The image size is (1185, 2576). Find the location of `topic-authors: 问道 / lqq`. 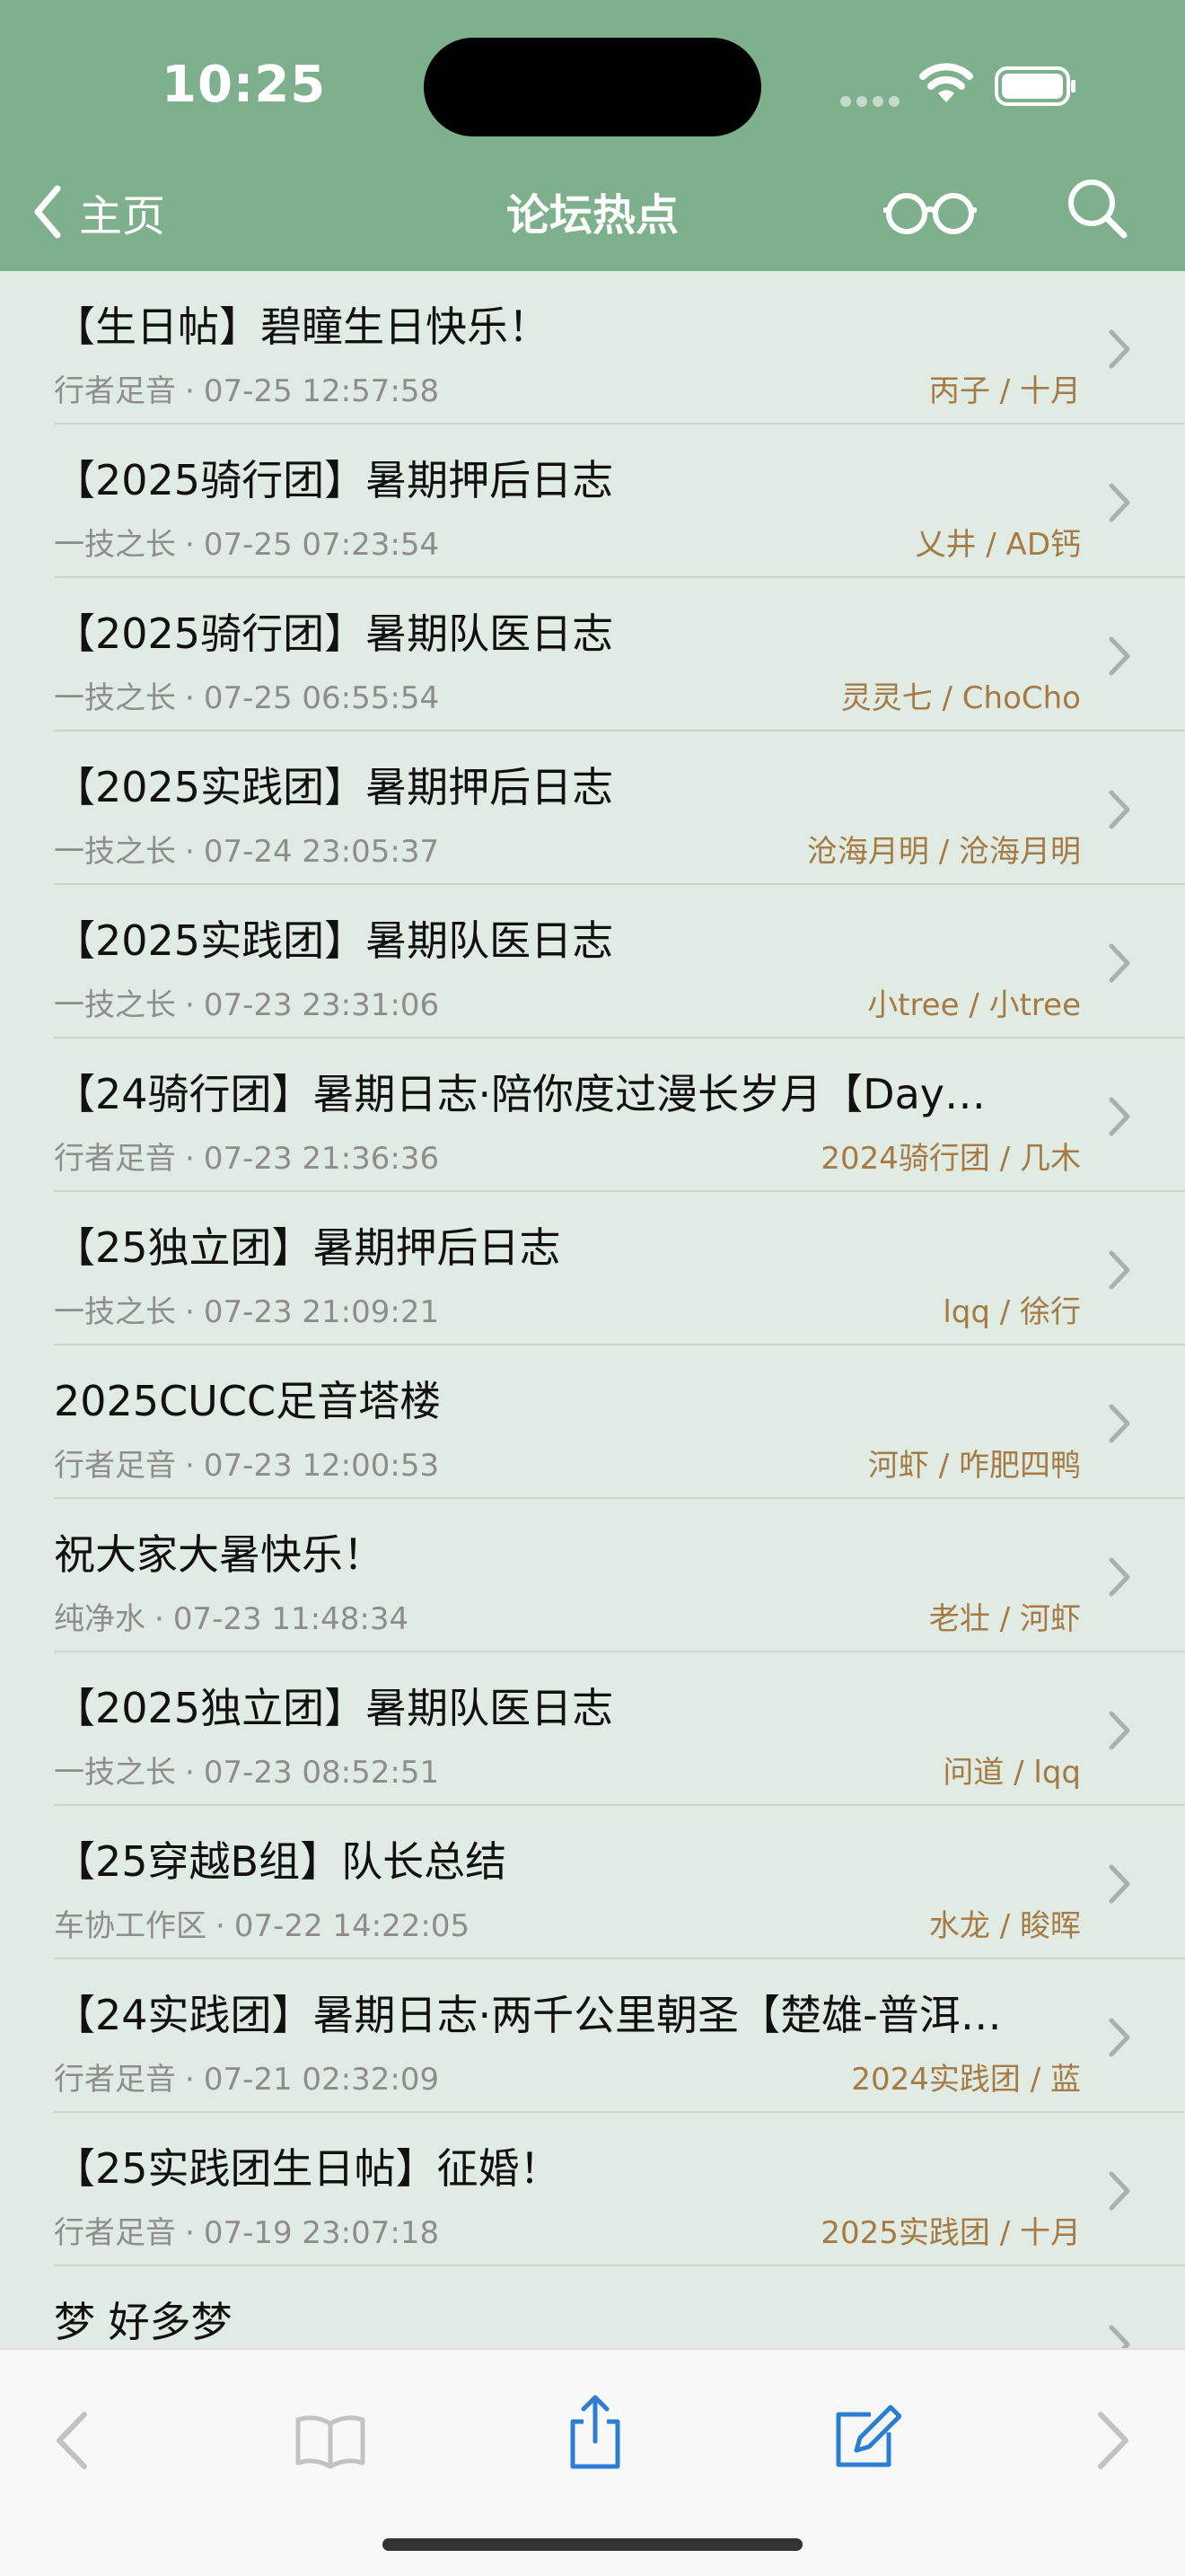

topic-authors: 问道 / lqq is located at coordinates (1012, 1773).